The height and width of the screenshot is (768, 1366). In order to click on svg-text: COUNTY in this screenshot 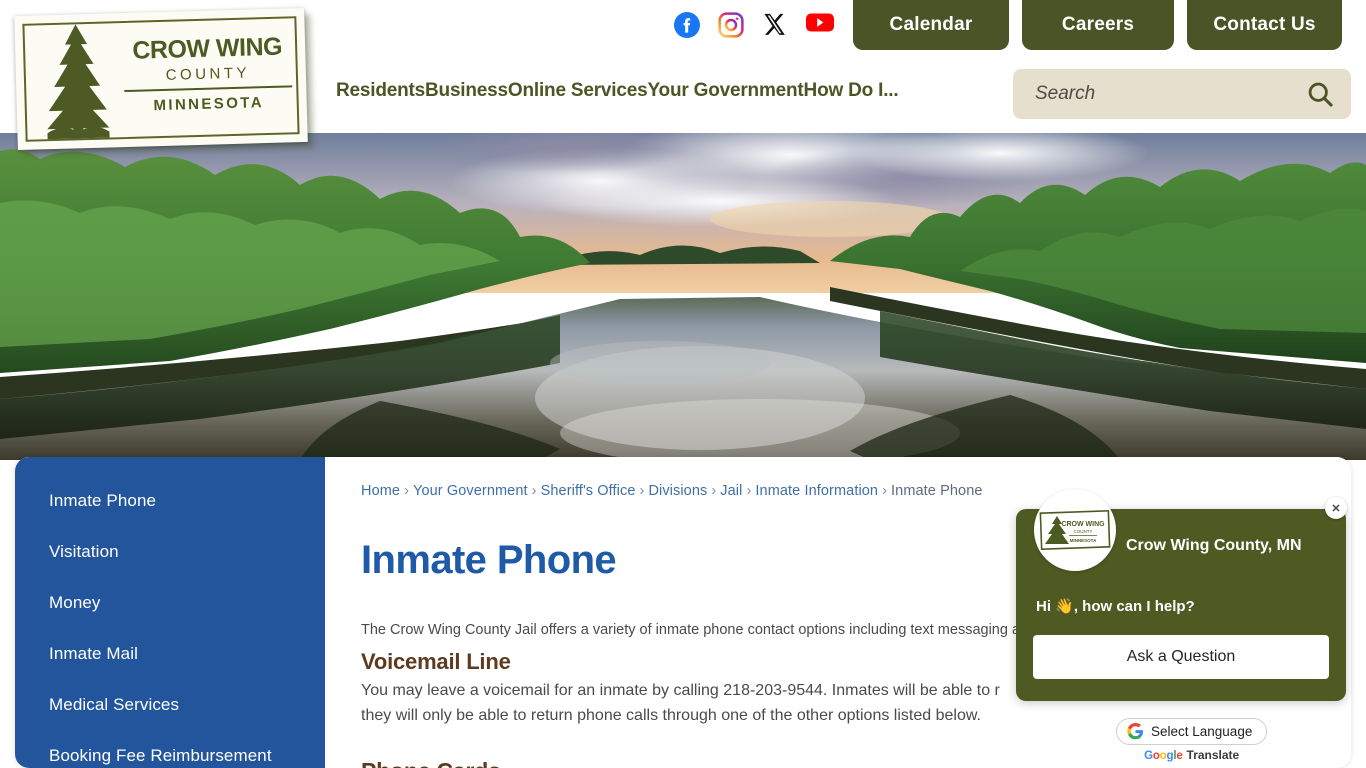, I will do `click(1083, 531)`.